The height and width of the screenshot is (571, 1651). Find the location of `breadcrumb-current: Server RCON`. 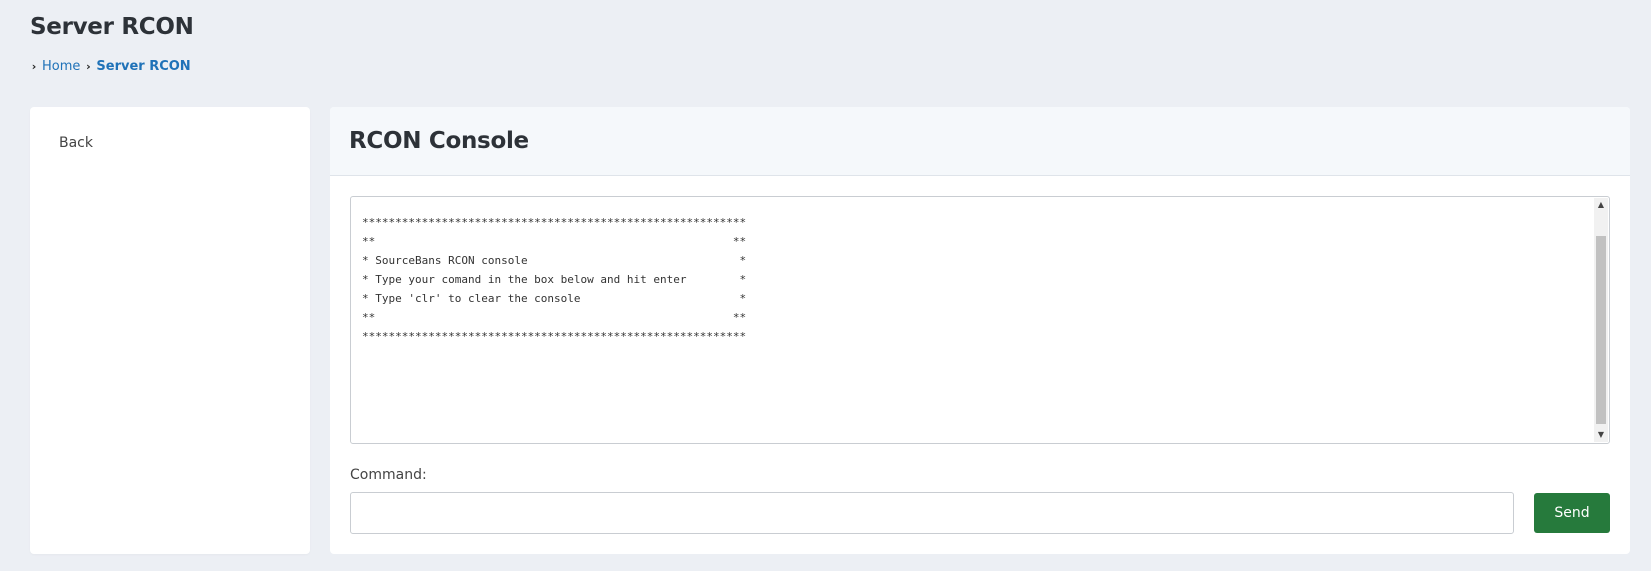

breadcrumb-current: Server RCON is located at coordinates (143, 66).